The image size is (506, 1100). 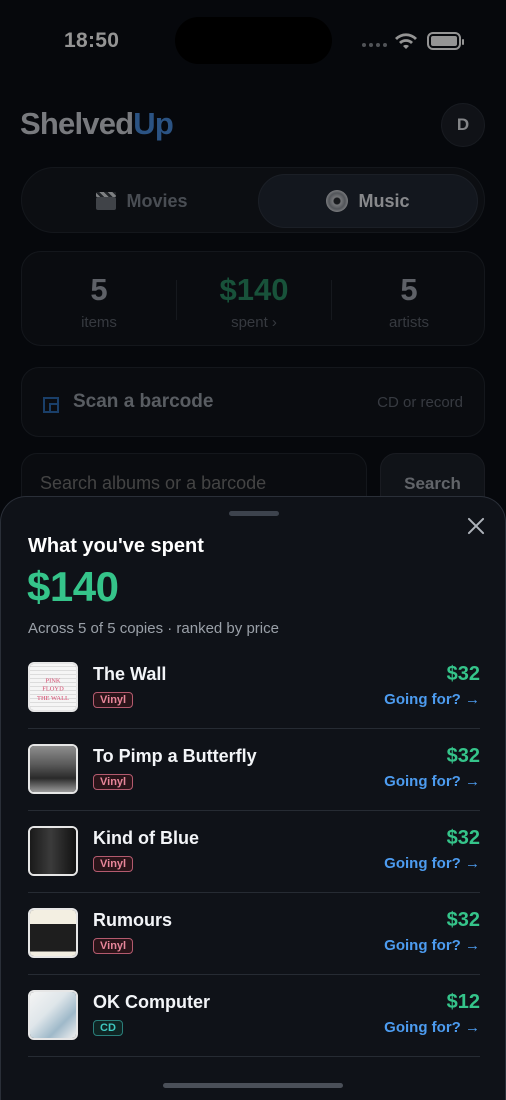 What do you see at coordinates (53, 698) in the screenshot?
I see `svg-text: THE WALL` at bounding box center [53, 698].